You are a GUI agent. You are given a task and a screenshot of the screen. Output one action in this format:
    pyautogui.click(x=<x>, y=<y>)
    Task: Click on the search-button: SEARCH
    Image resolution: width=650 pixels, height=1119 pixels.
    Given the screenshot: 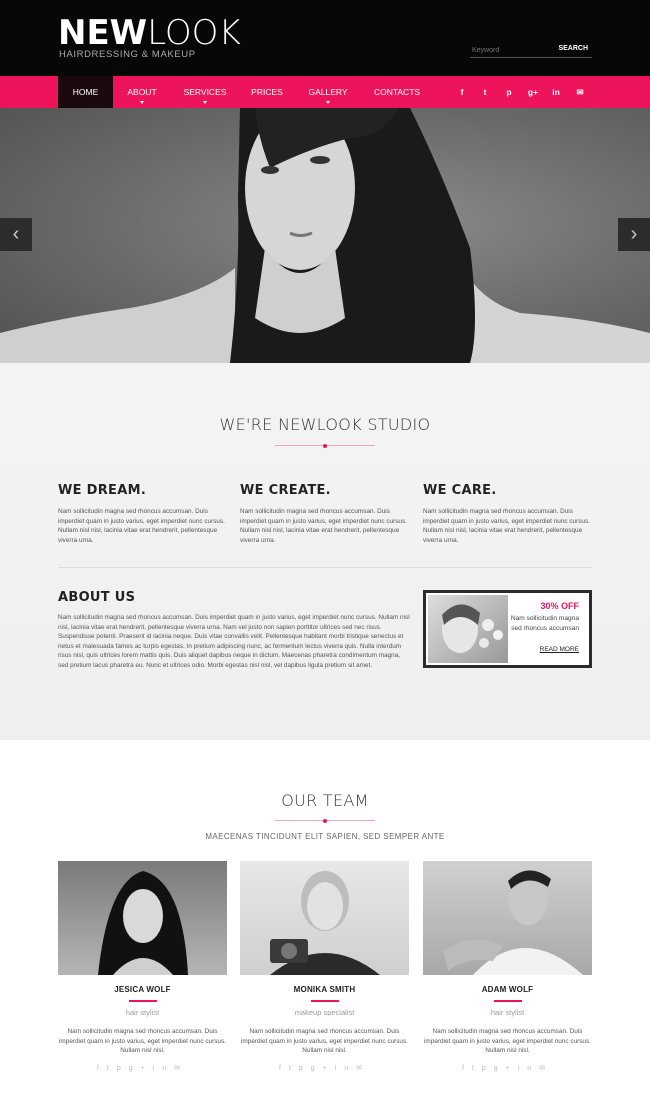 What is the action you would take?
    pyautogui.click(x=573, y=48)
    